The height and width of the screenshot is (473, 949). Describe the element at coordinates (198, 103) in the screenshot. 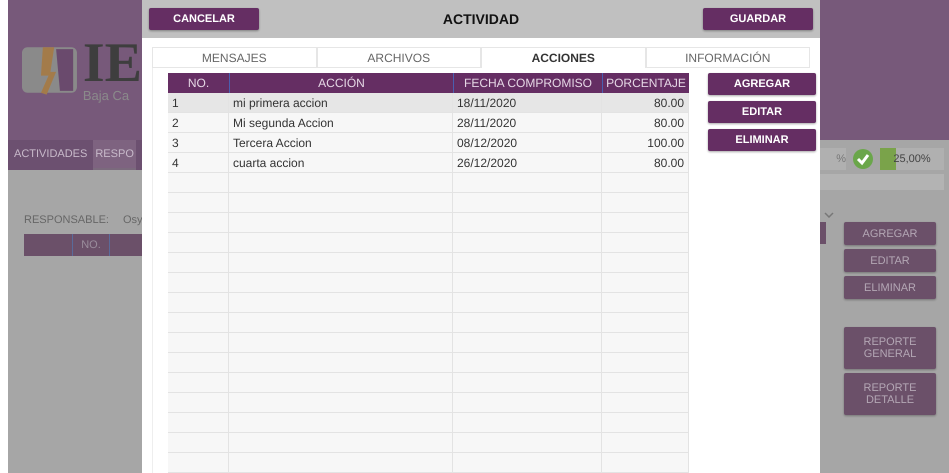

I see `table-cell: 1` at that location.